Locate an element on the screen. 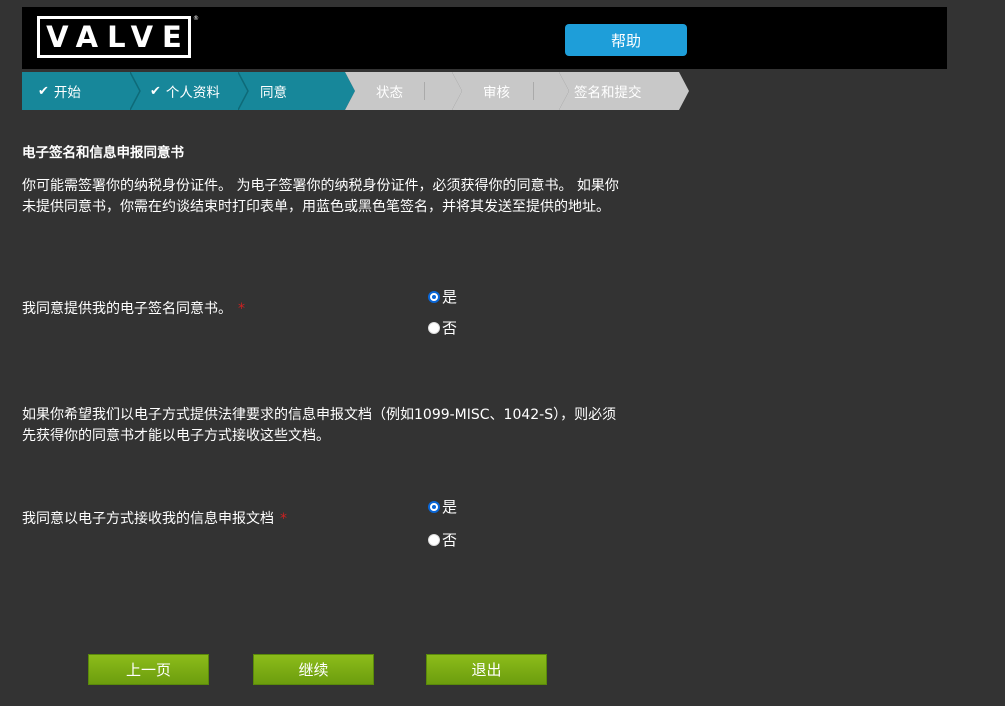 The width and height of the screenshot is (1005, 706). esign-consent-label: 我同意提供我的电子签名同意书。 * is located at coordinates (133, 308).